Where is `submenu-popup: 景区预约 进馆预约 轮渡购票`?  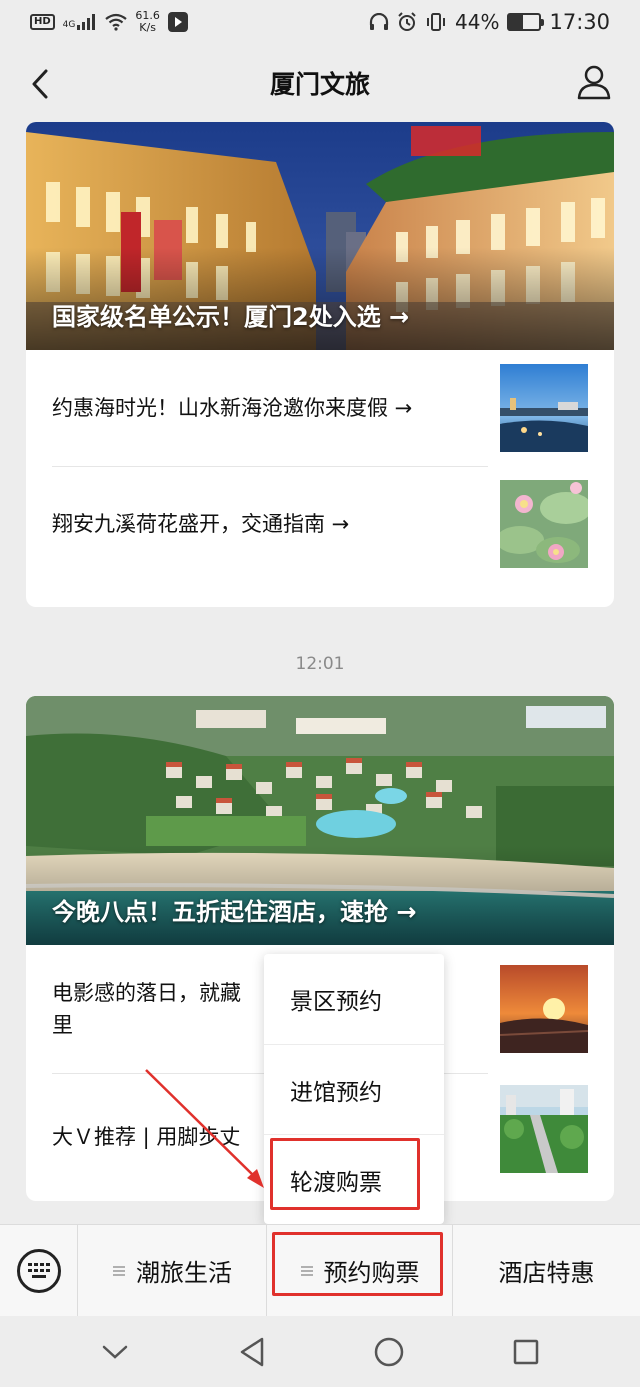
submenu-popup: 景区预约 进馆预约 轮渡购票 is located at coordinates (354, 1089).